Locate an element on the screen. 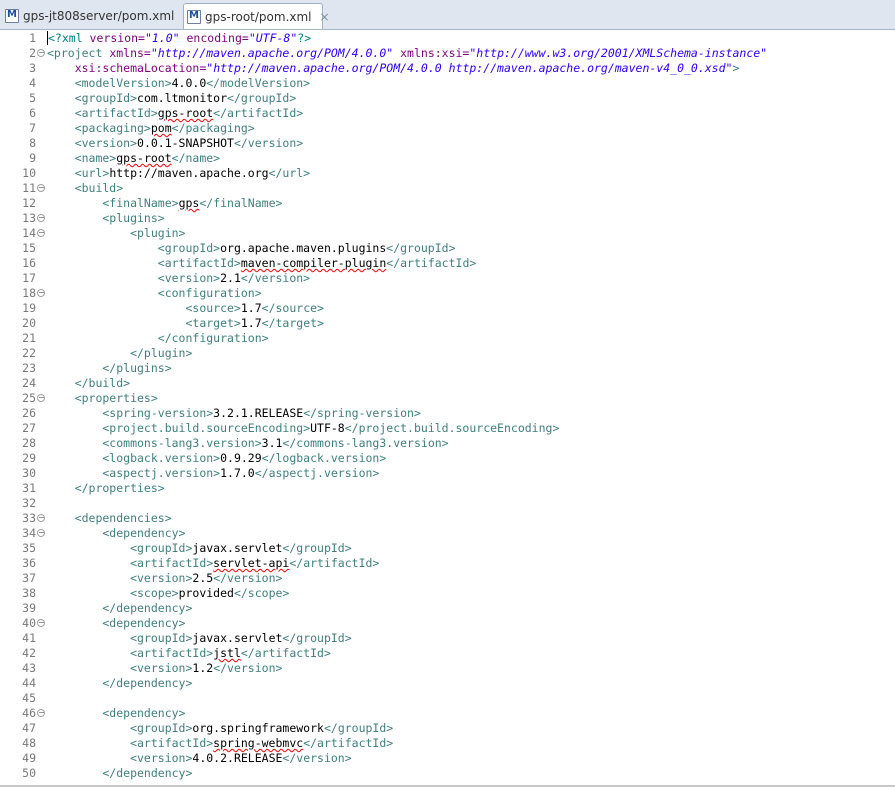  line-number: 9 is located at coordinates (32, 158).